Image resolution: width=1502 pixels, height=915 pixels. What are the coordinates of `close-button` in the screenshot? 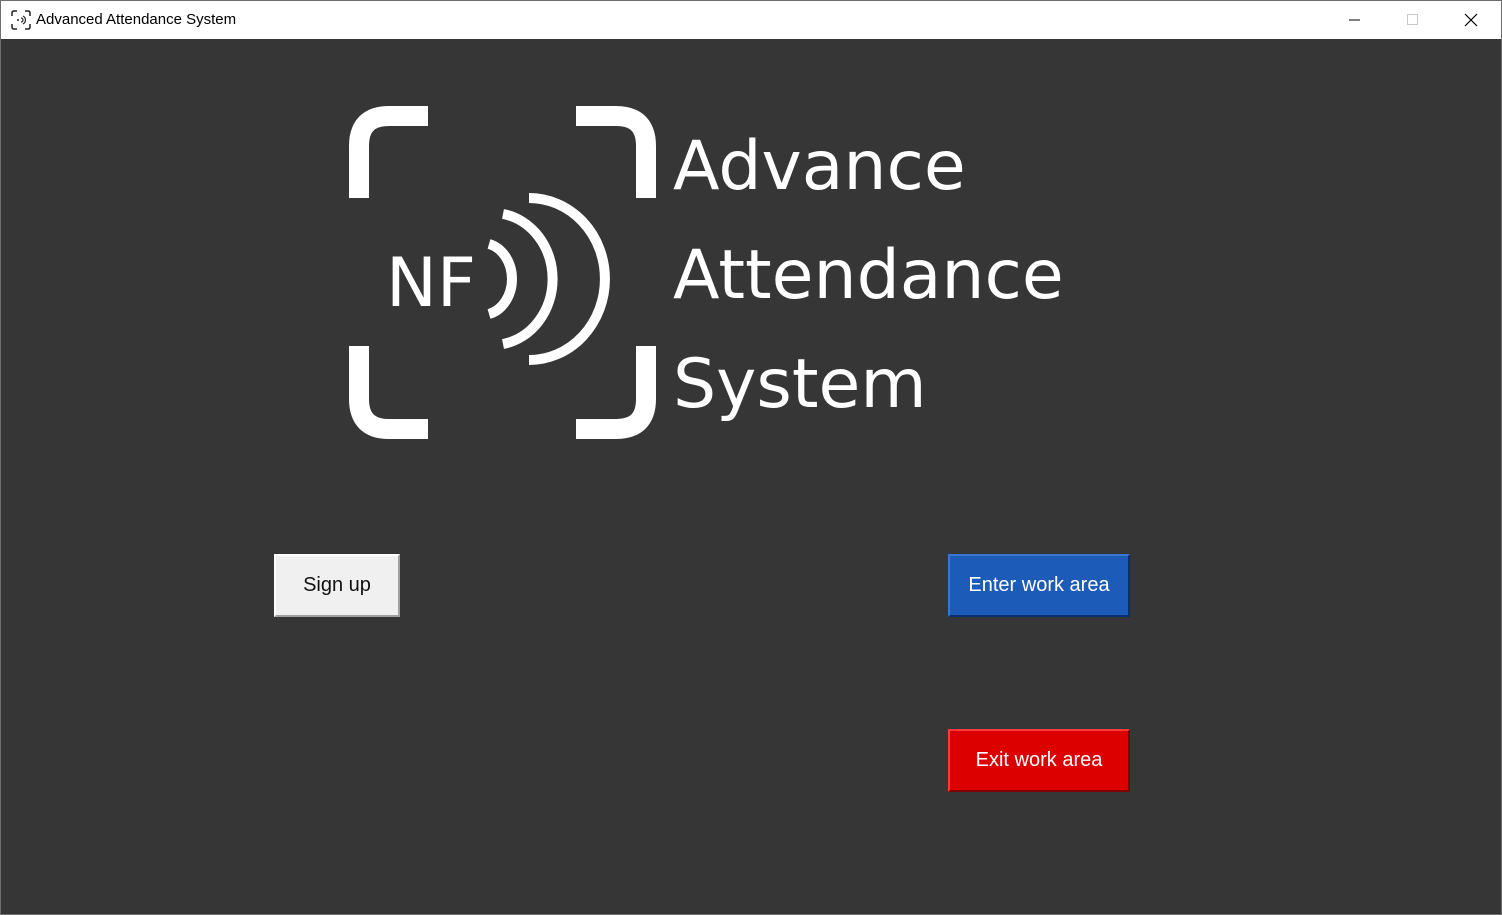 It's located at (1471, 20).